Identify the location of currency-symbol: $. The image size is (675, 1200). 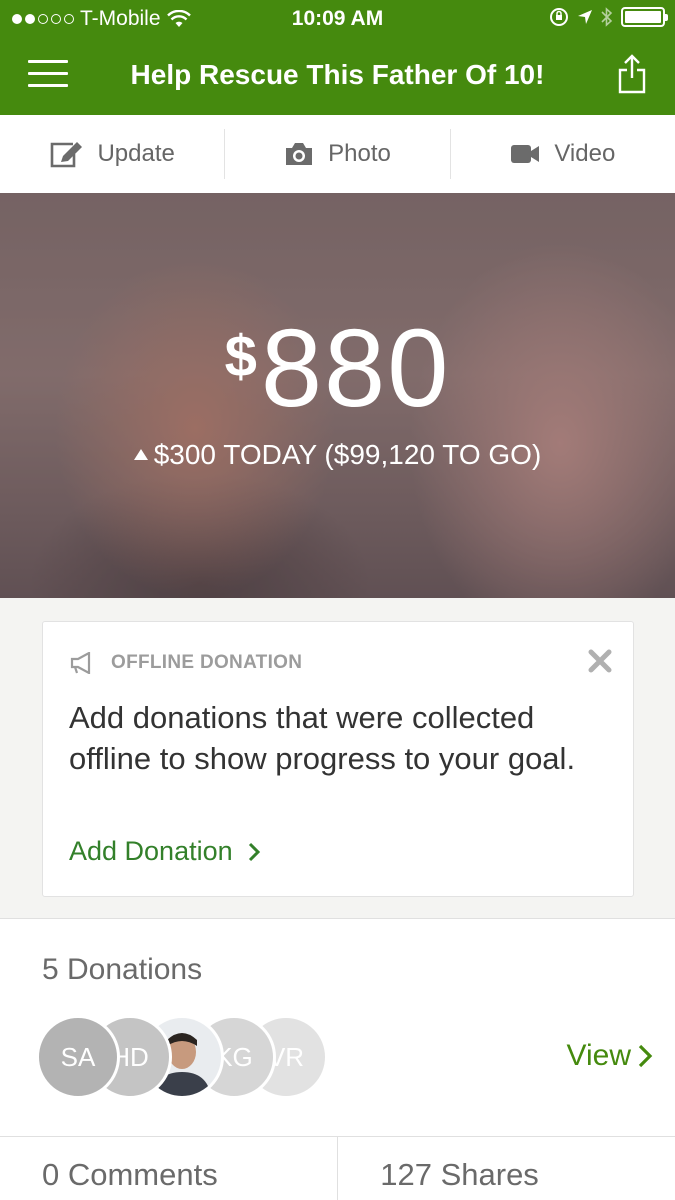
(240, 356).